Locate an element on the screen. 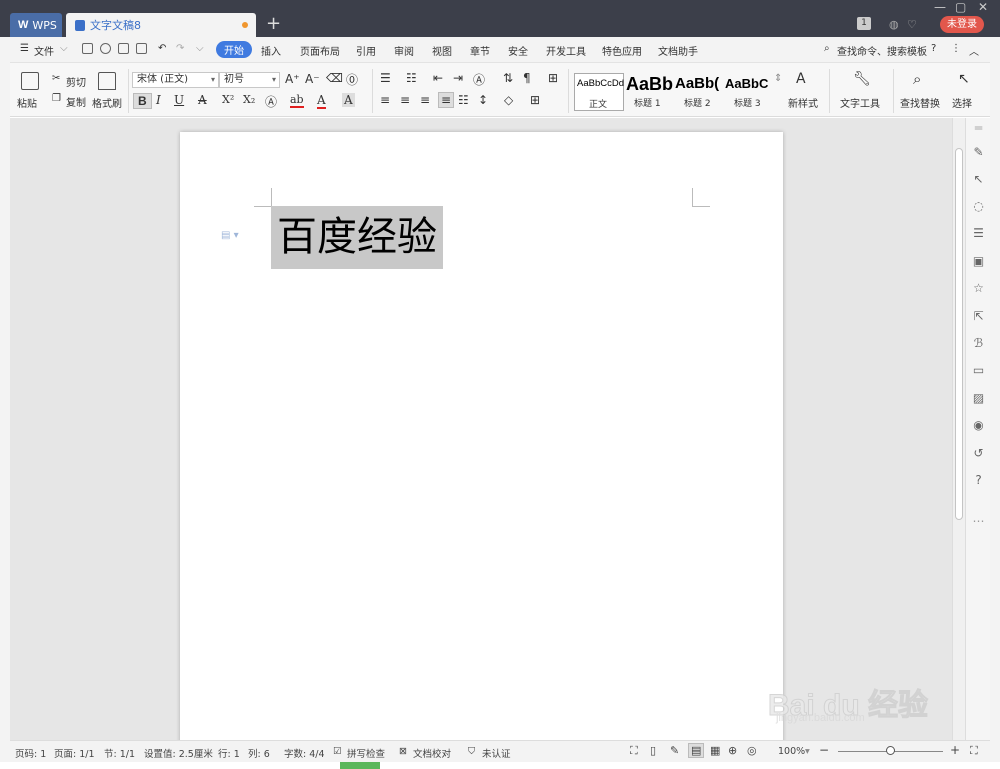  zoom-level: 100% is located at coordinates (791, 751).